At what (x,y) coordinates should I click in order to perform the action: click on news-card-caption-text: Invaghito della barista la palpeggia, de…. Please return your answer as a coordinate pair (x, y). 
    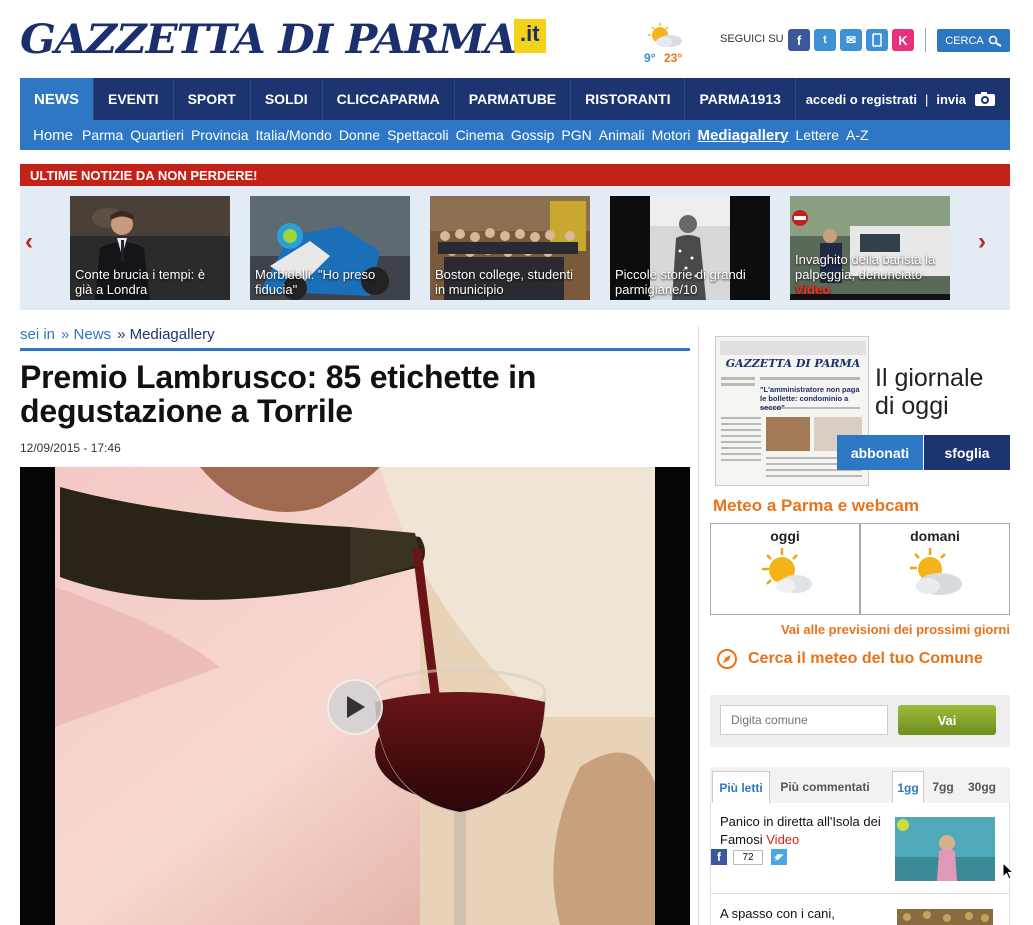
    Looking at the image, I should click on (865, 267).